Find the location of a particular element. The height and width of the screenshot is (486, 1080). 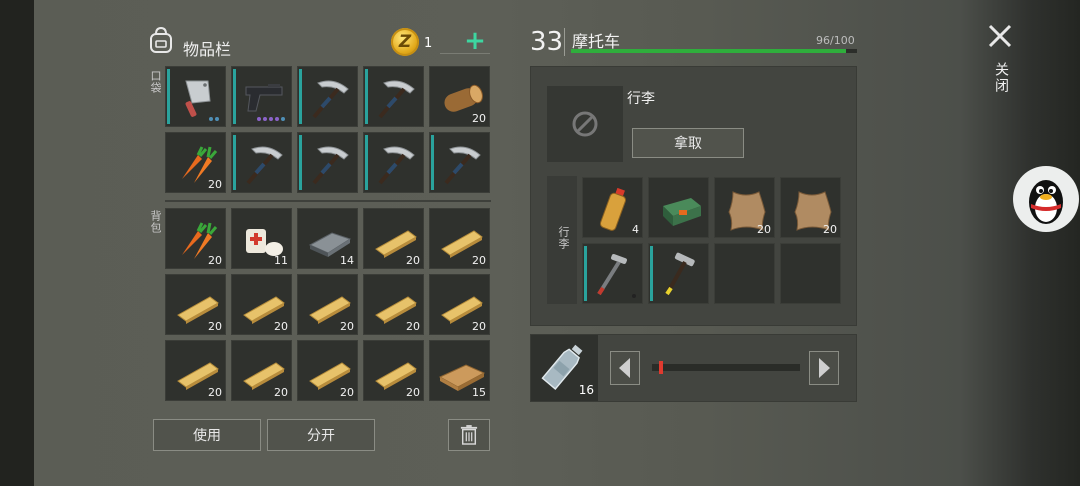

left-edge-bar is located at coordinates (17, 243).